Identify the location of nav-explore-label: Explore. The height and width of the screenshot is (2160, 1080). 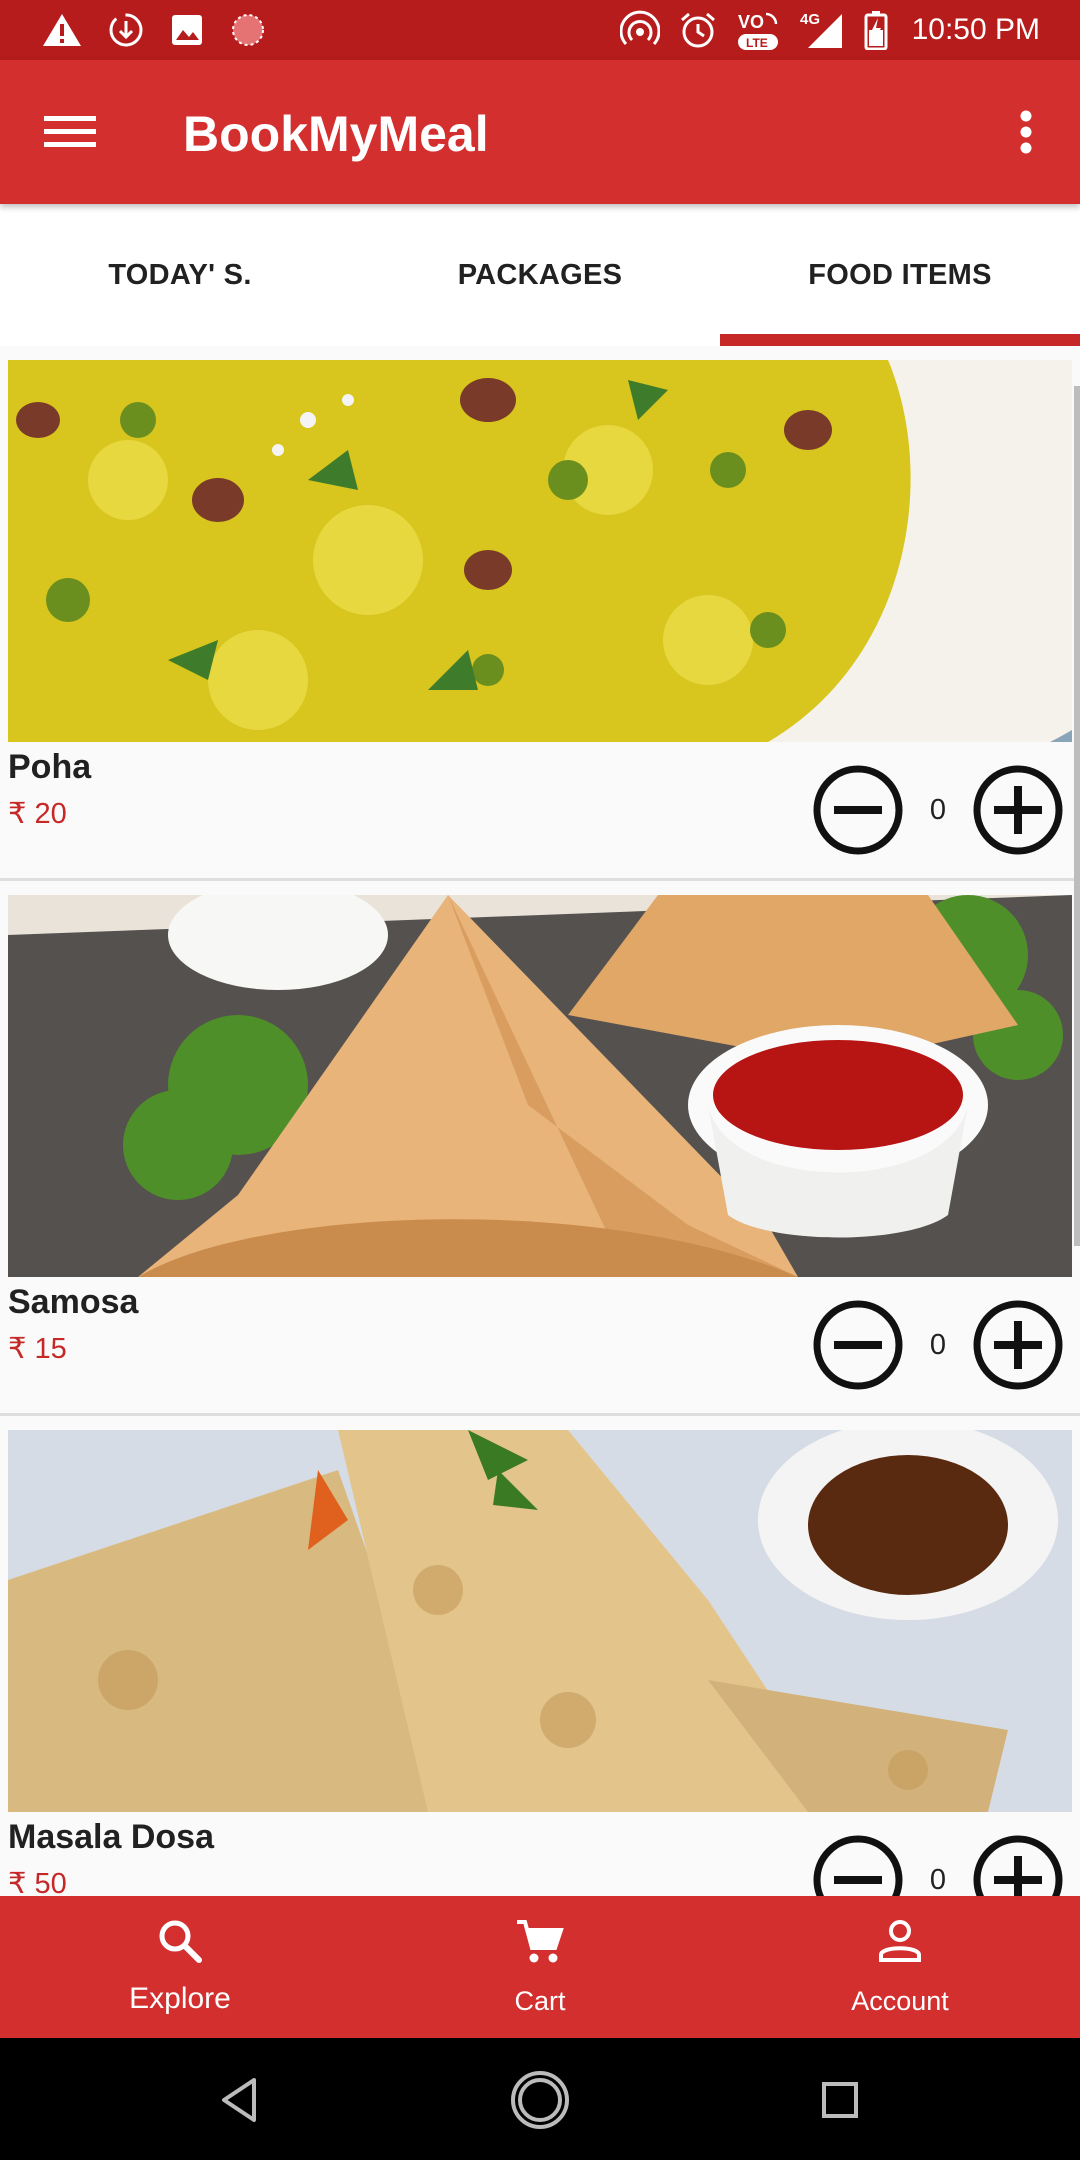
(180, 1998).